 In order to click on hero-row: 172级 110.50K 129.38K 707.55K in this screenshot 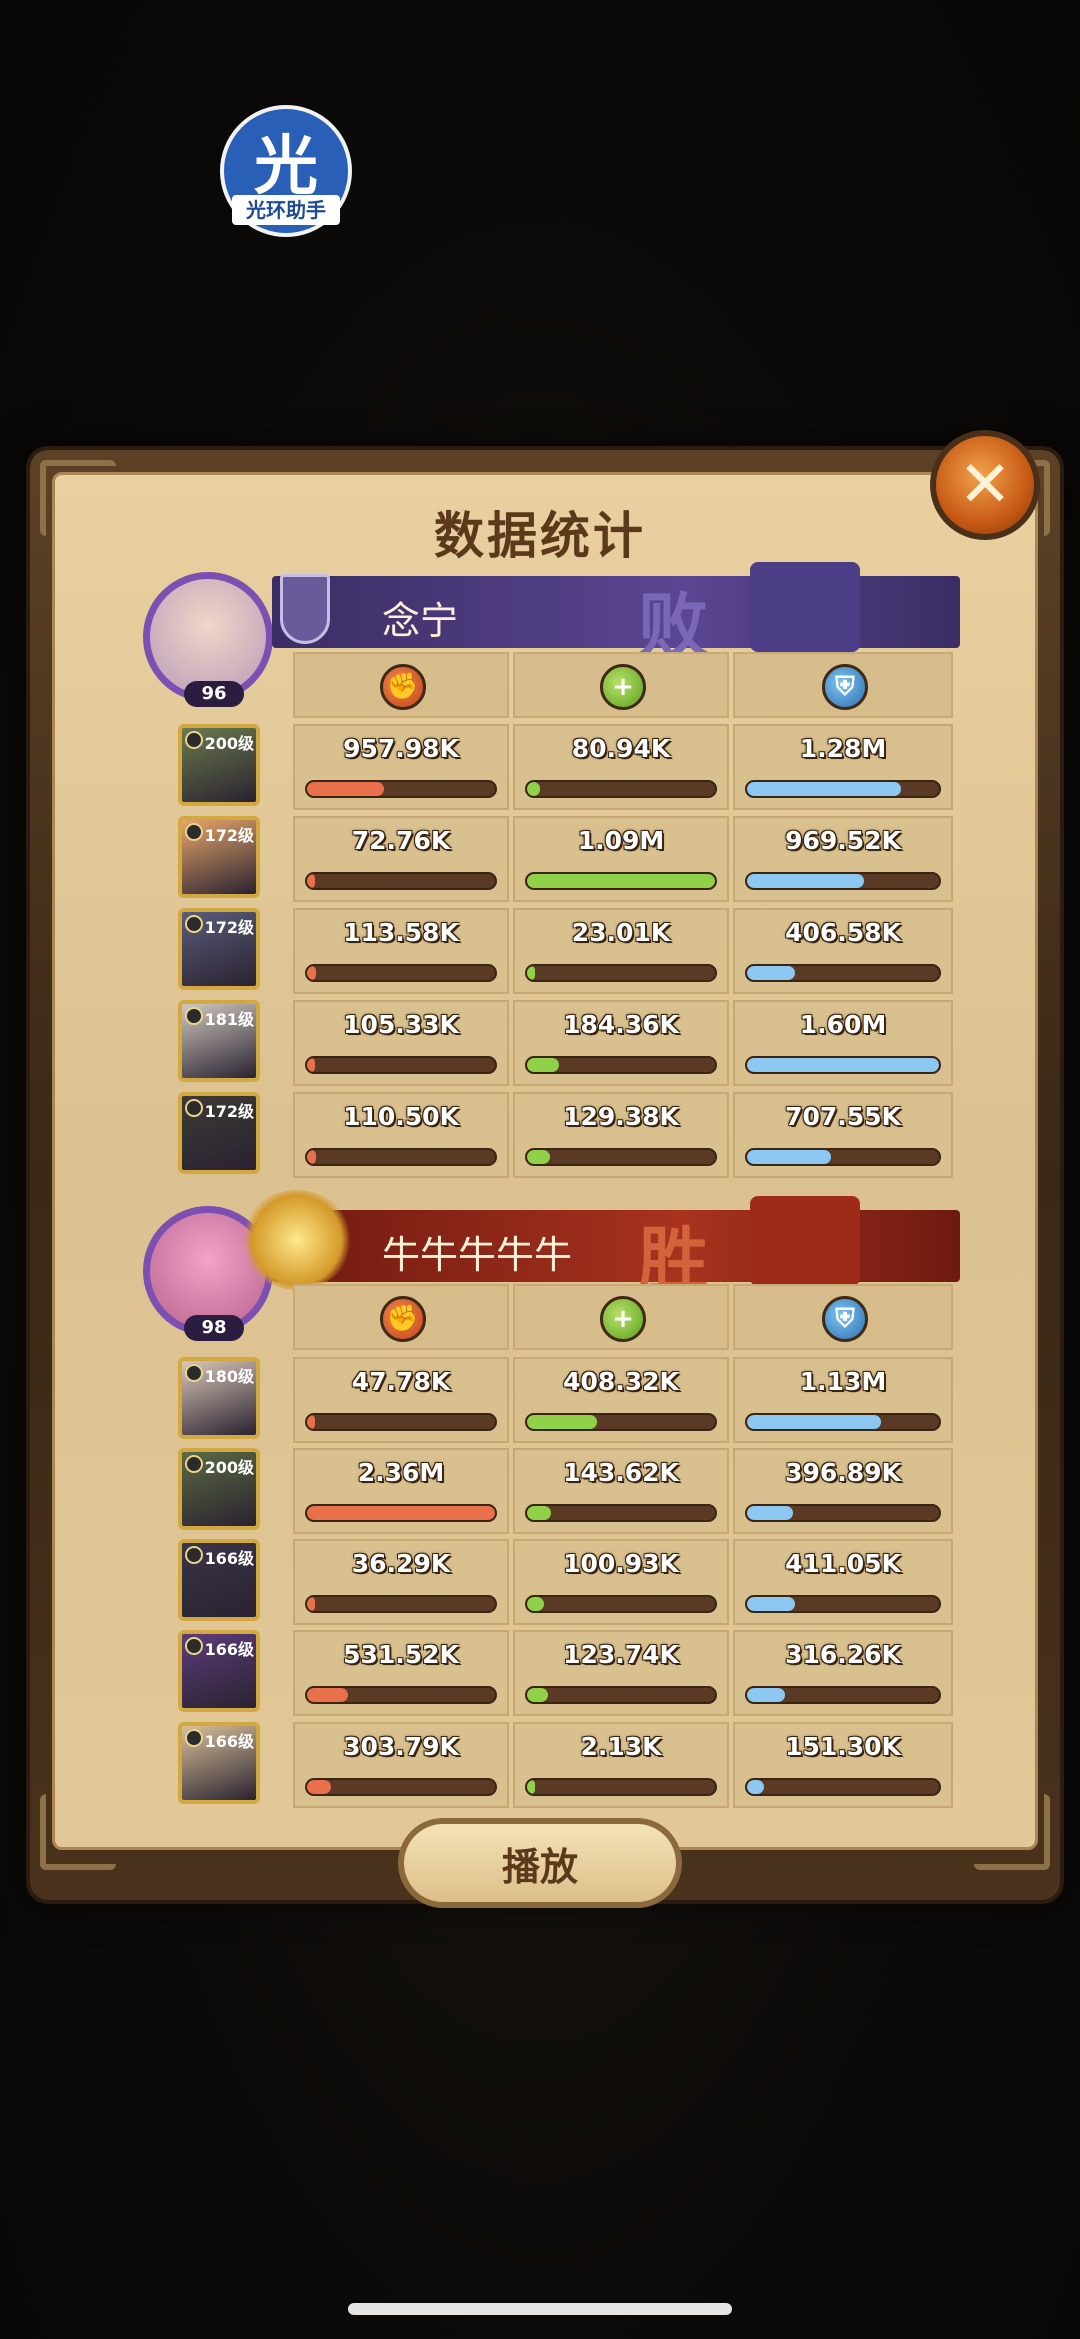, I will do `click(568, 1136)`.